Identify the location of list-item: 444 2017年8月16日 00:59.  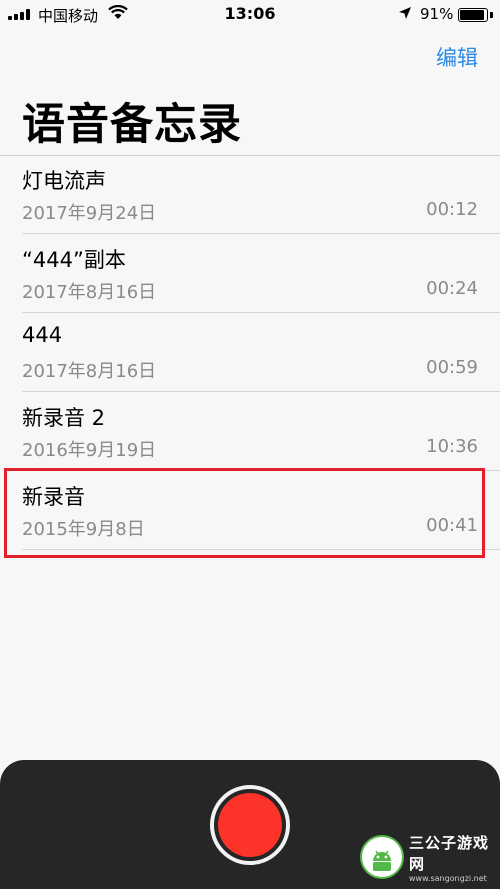
(261, 352).